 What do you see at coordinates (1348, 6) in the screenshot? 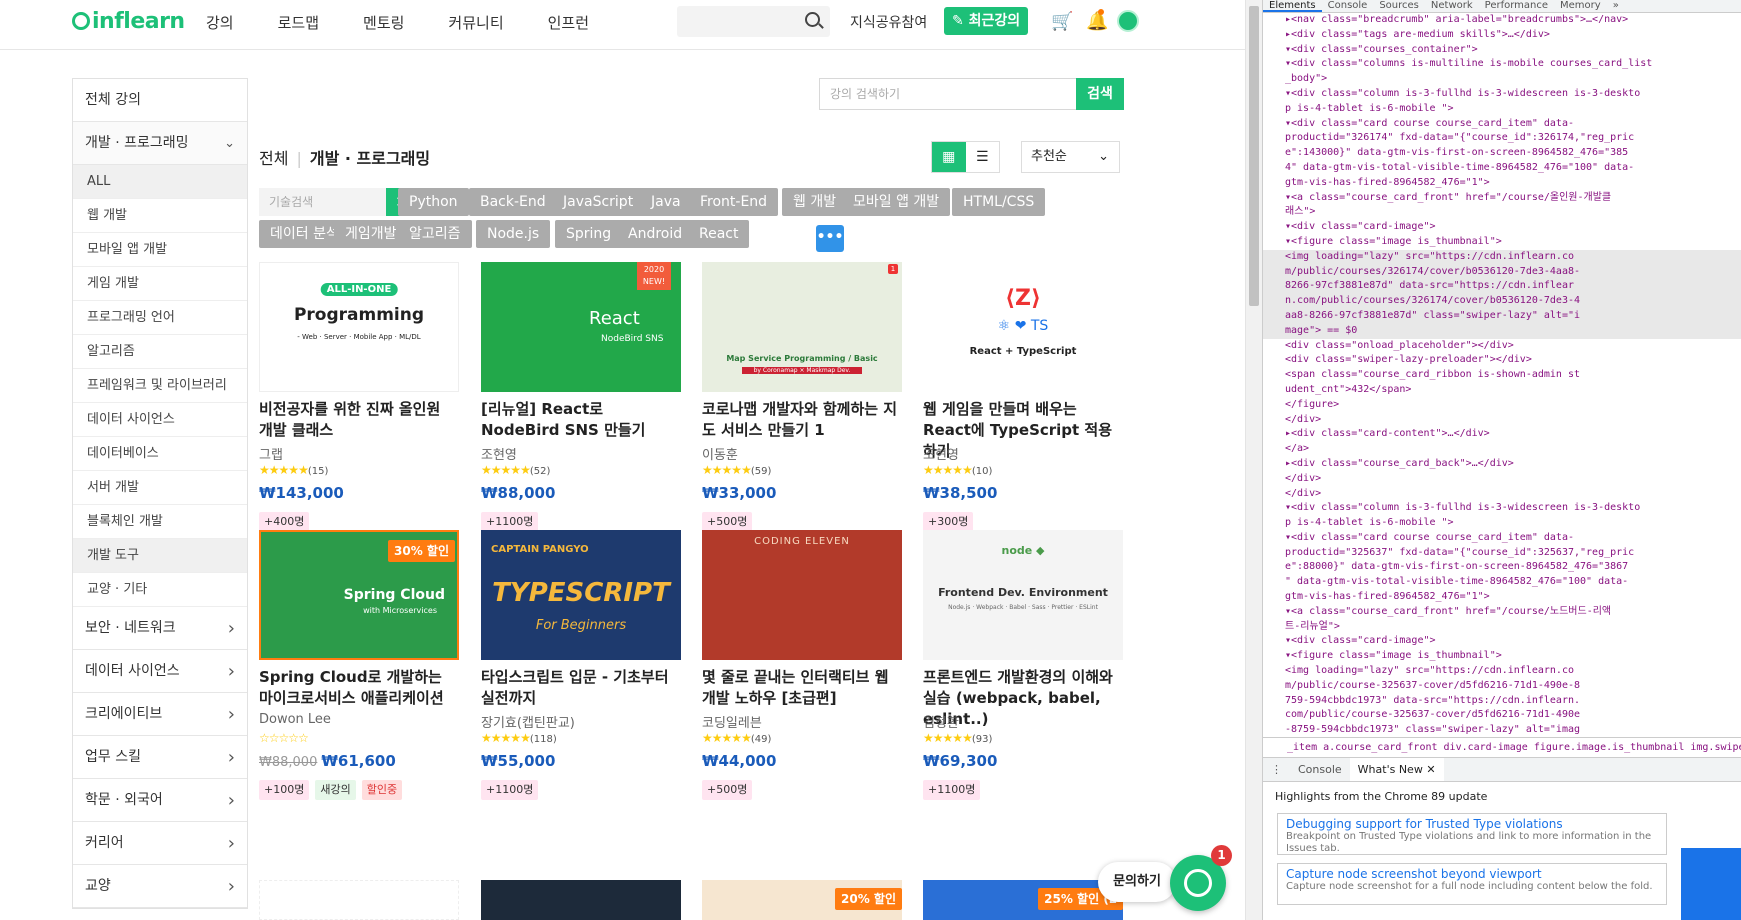
I see `devtools-tab: Console` at bounding box center [1348, 6].